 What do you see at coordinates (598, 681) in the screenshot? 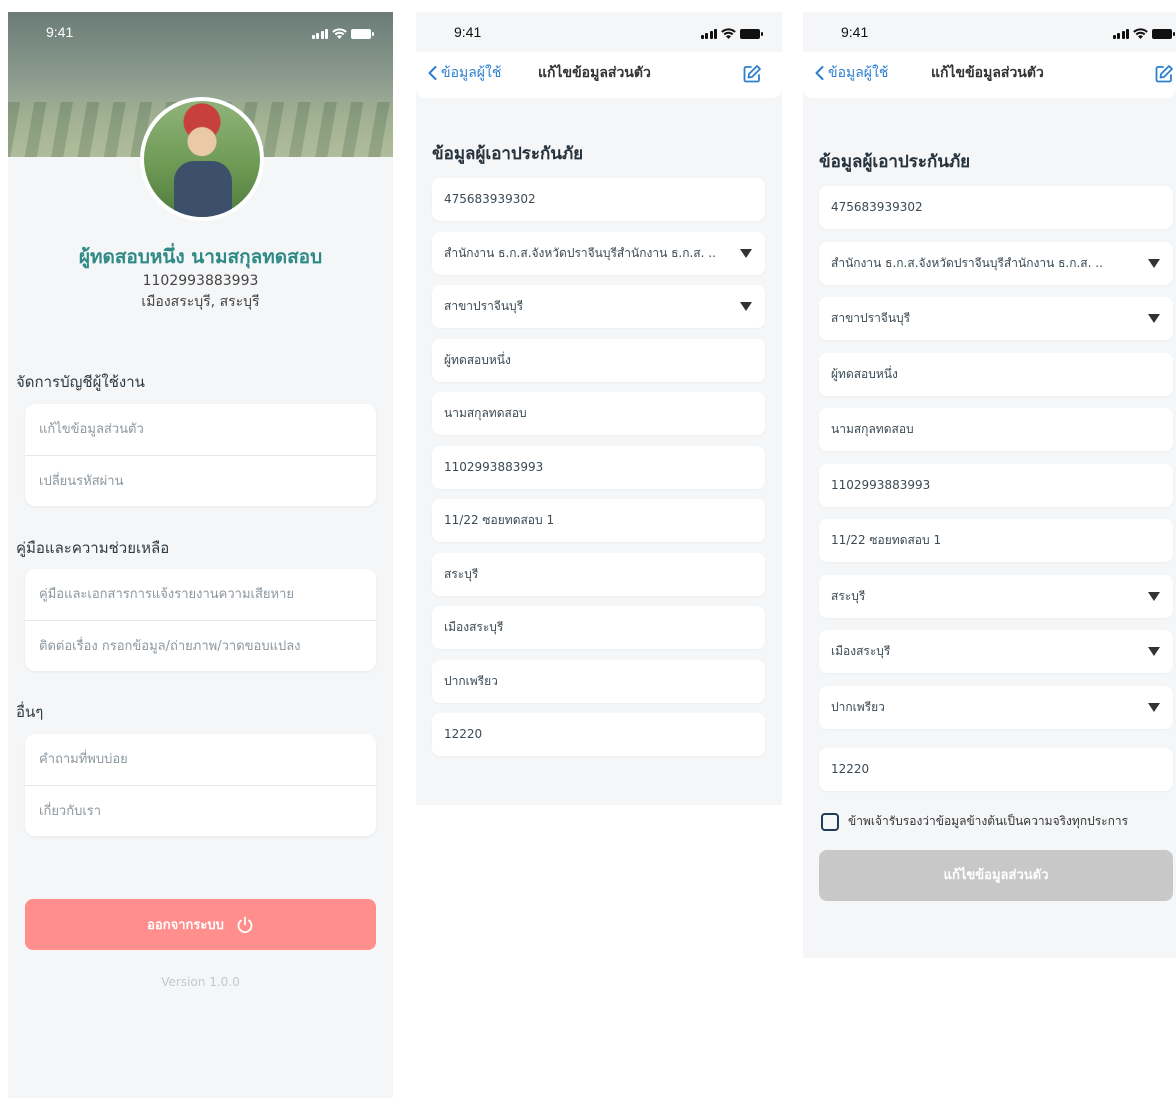
I see `subdistrict-field: ปากเพรียว` at bounding box center [598, 681].